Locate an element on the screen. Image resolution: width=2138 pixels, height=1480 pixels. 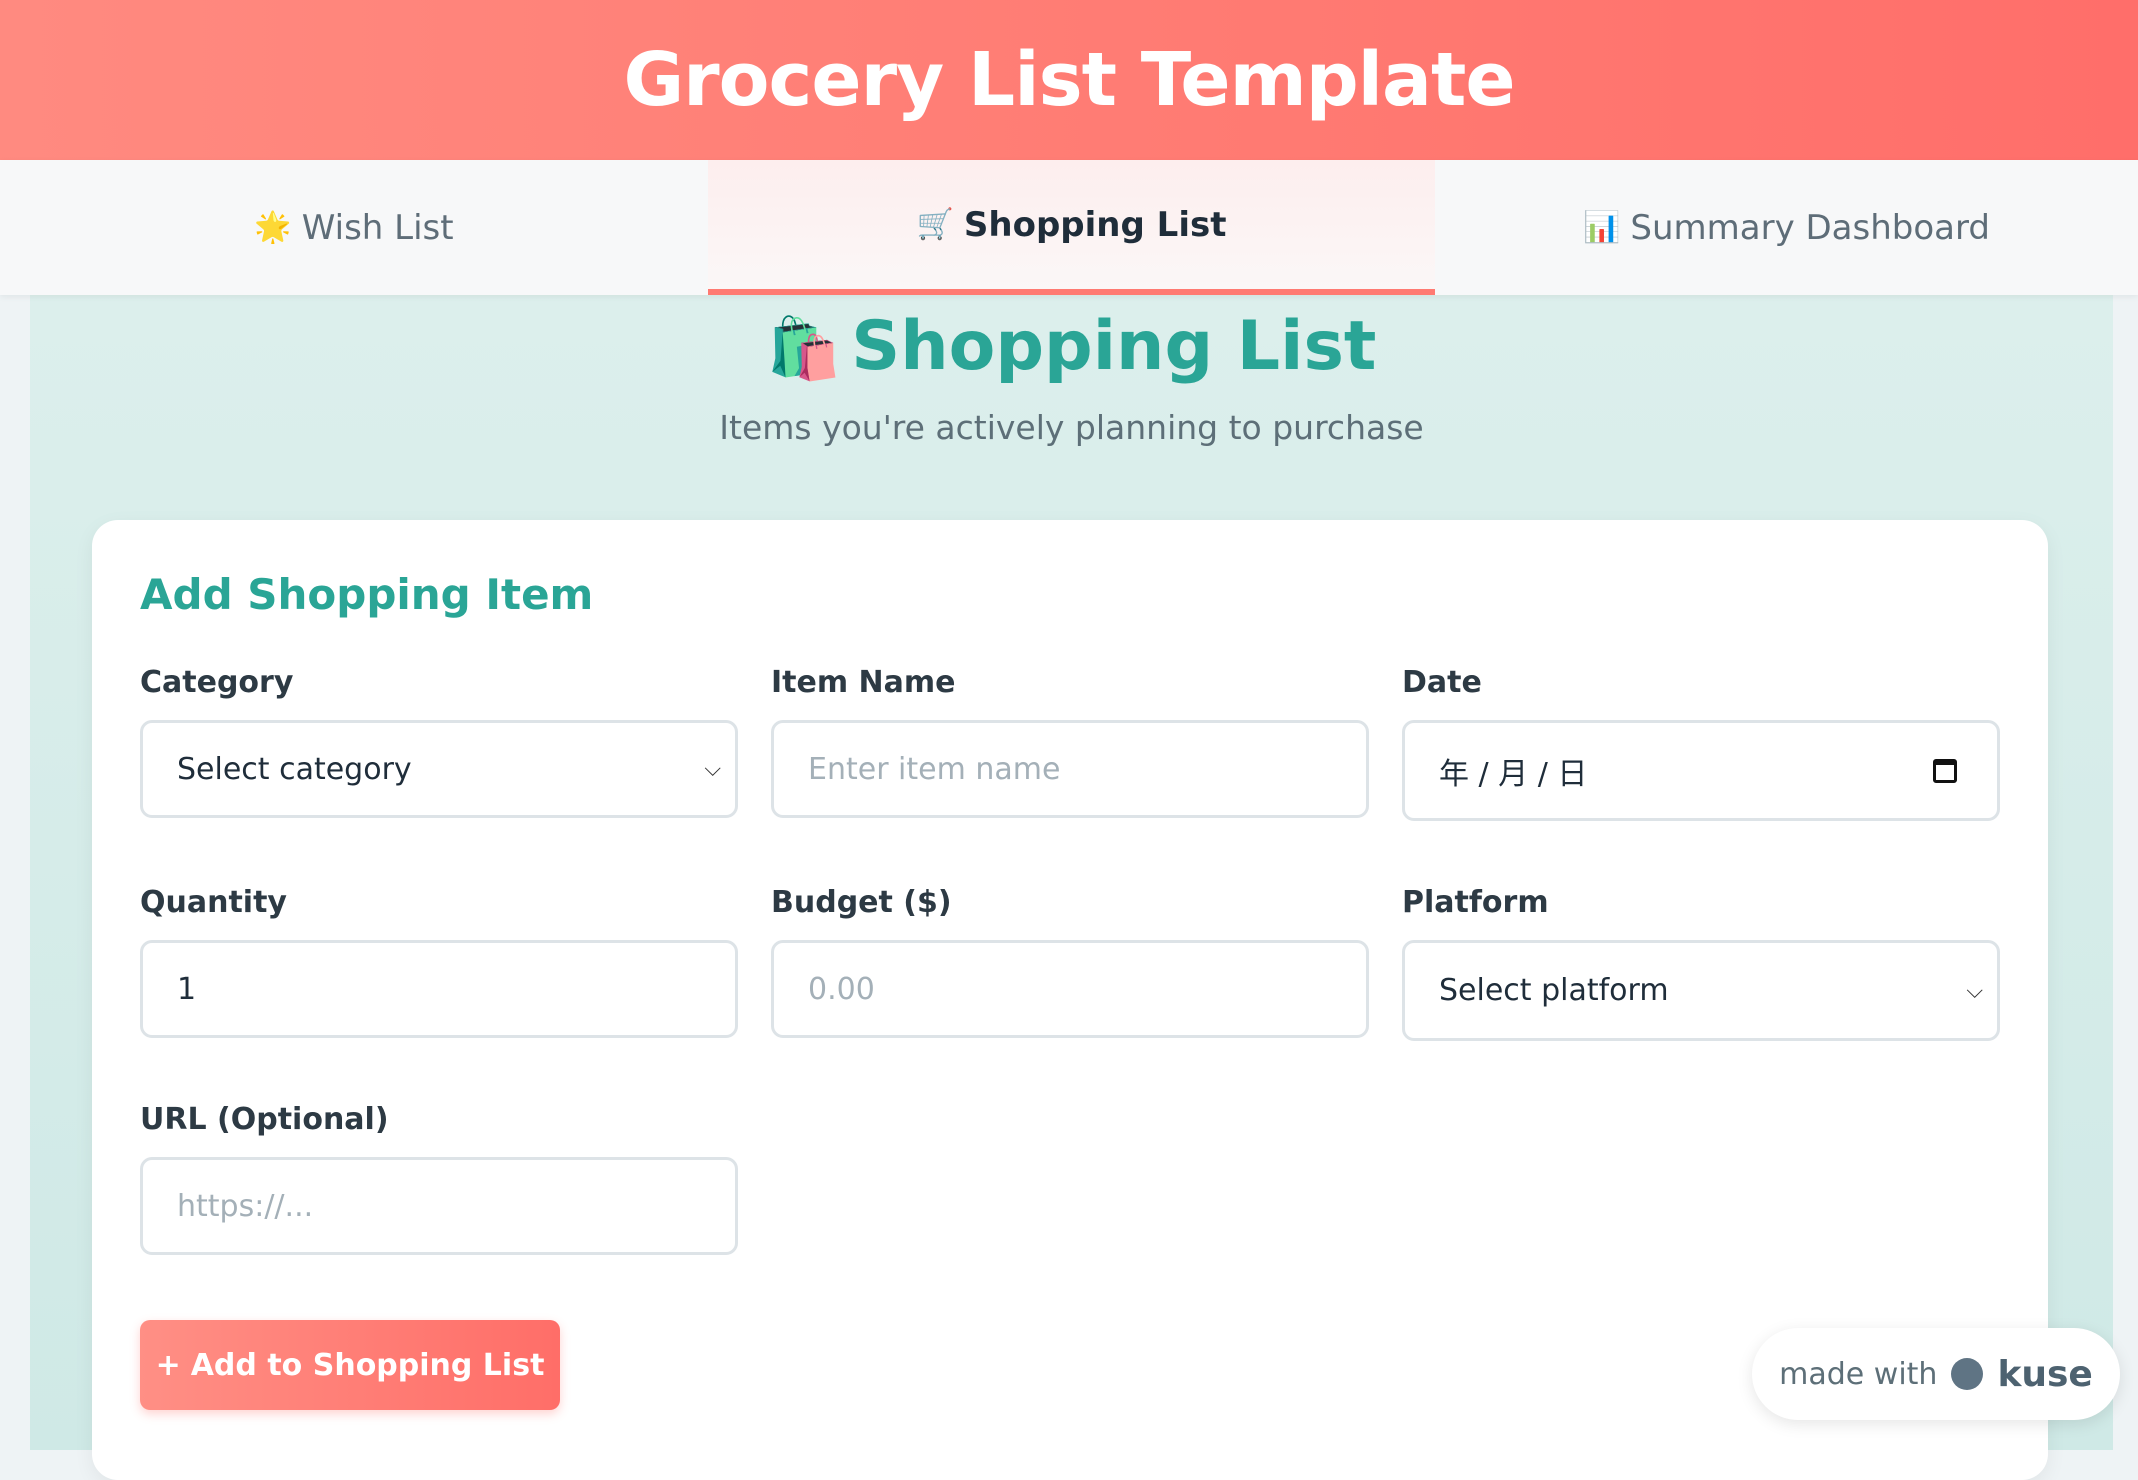
quantity-label: Quantity is located at coordinates (213, 902).